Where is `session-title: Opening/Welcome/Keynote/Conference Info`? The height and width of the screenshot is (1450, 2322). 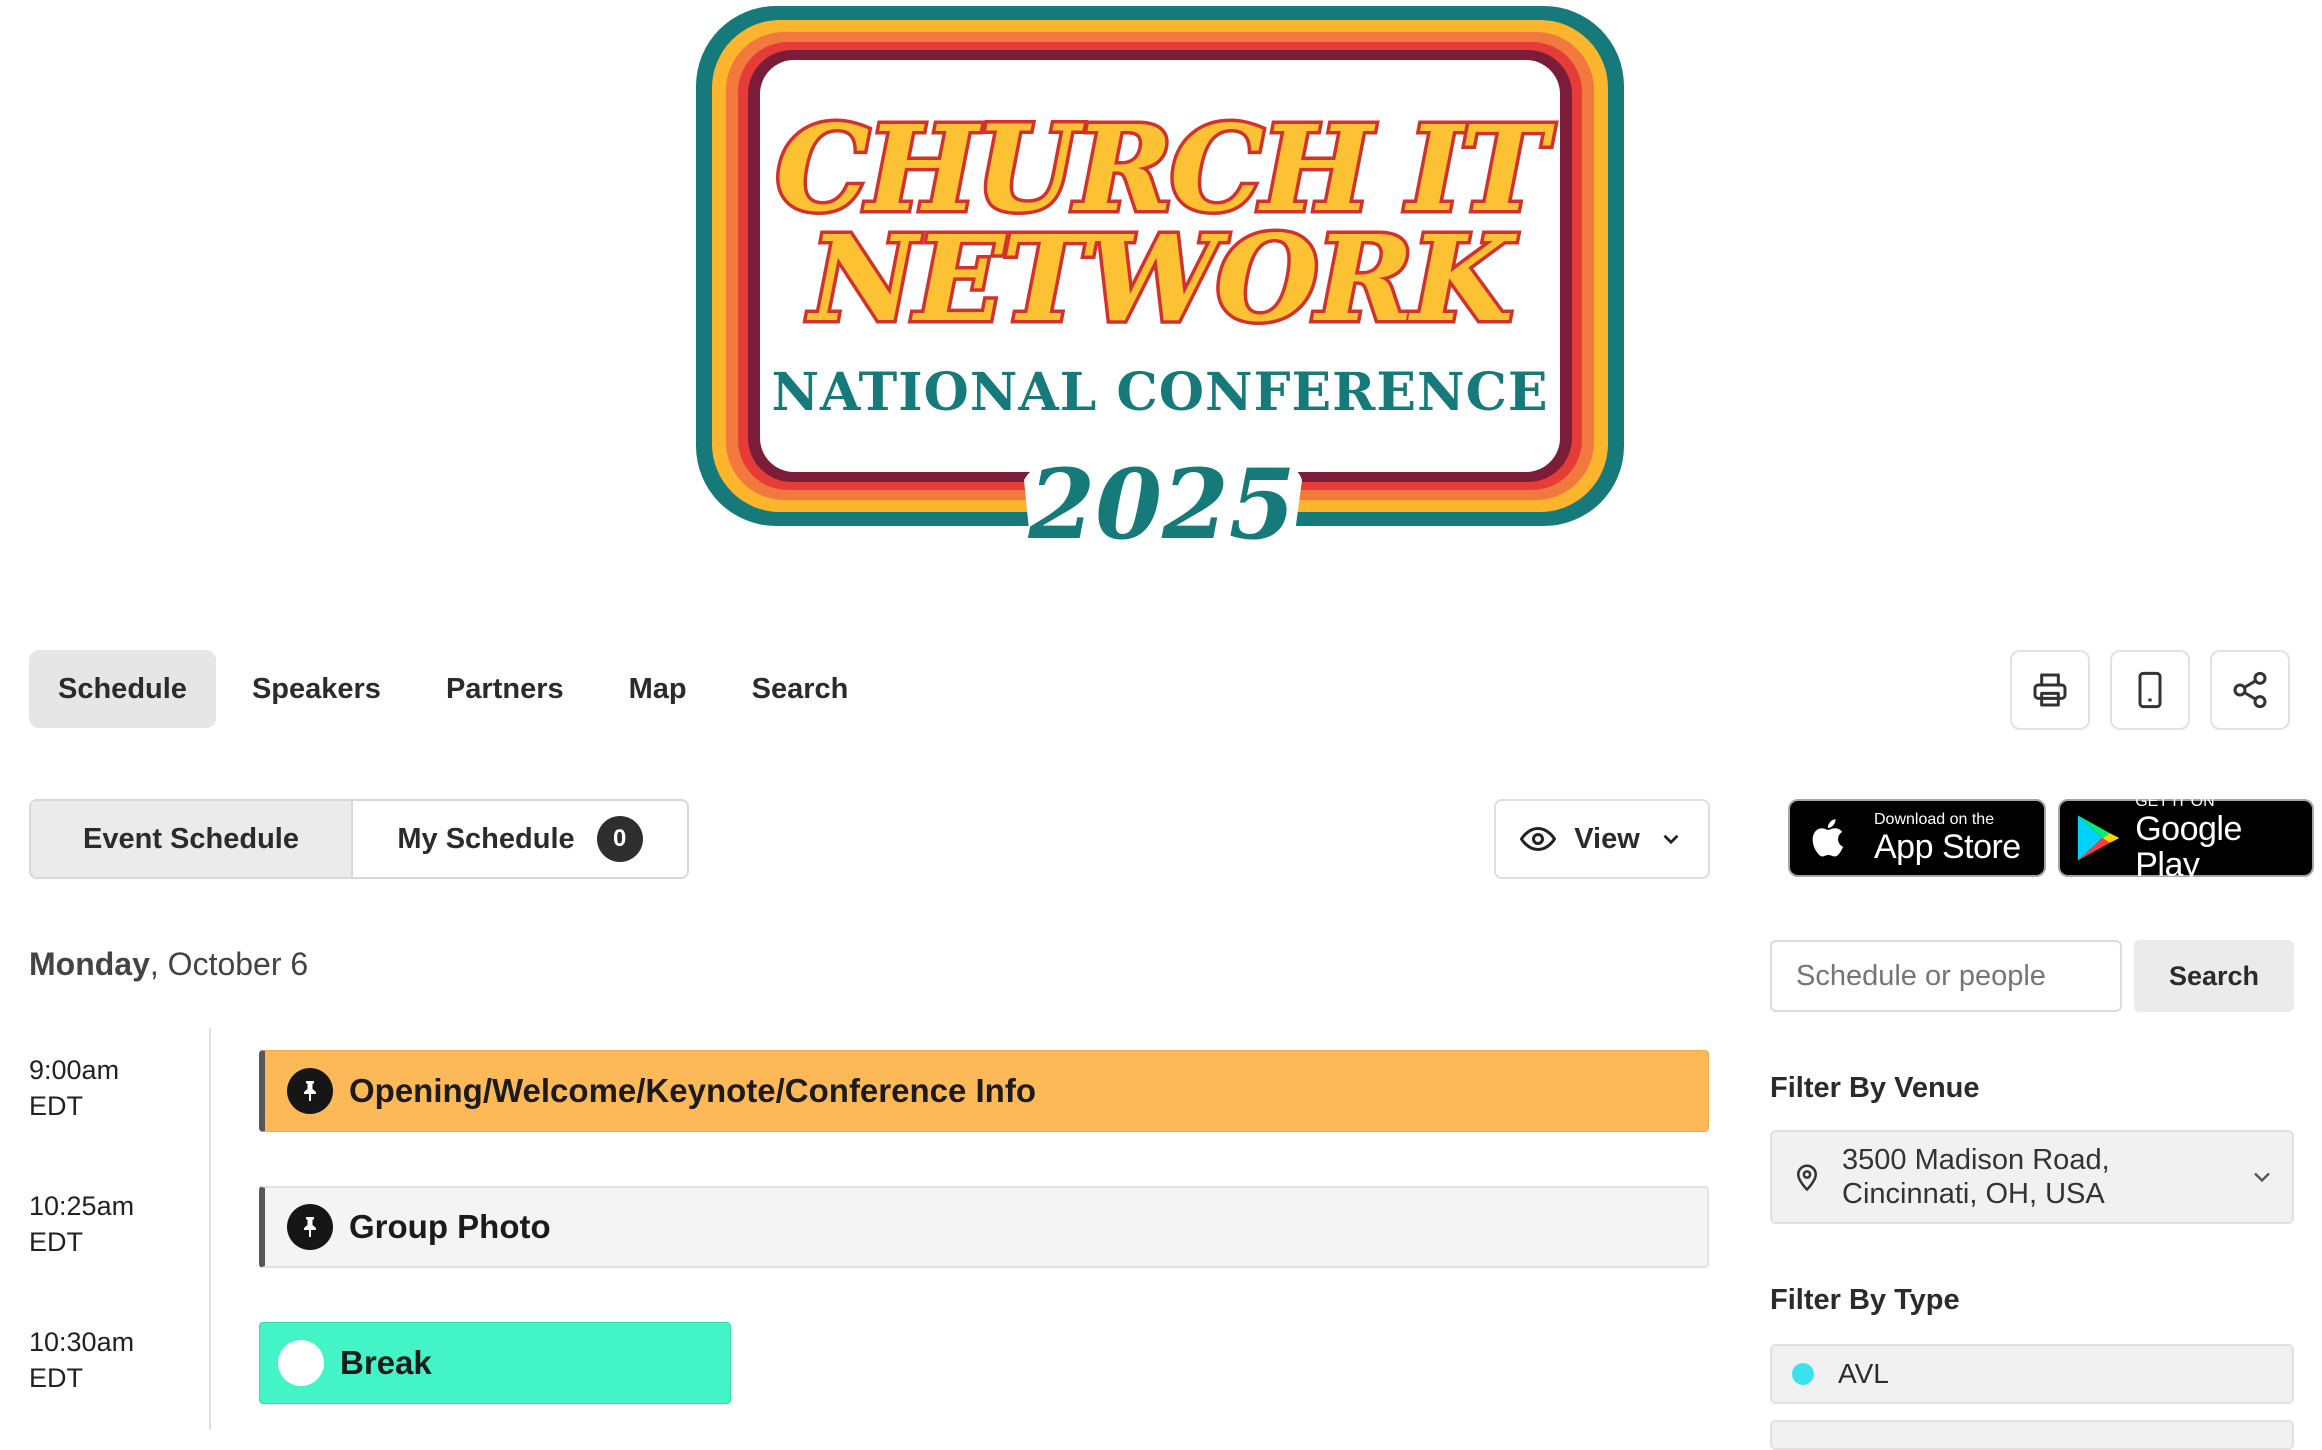 session-title: Opening/Welcome/Keynote/Conference Info is located at coordinates (692, 1090).